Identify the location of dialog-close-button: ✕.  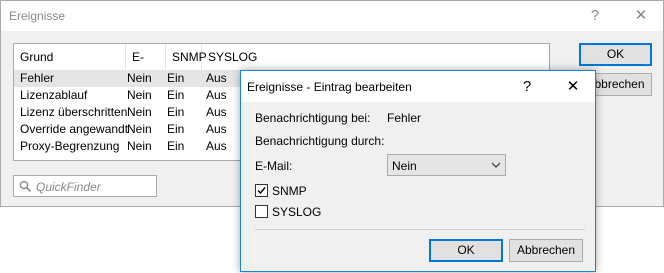
(573, 86).